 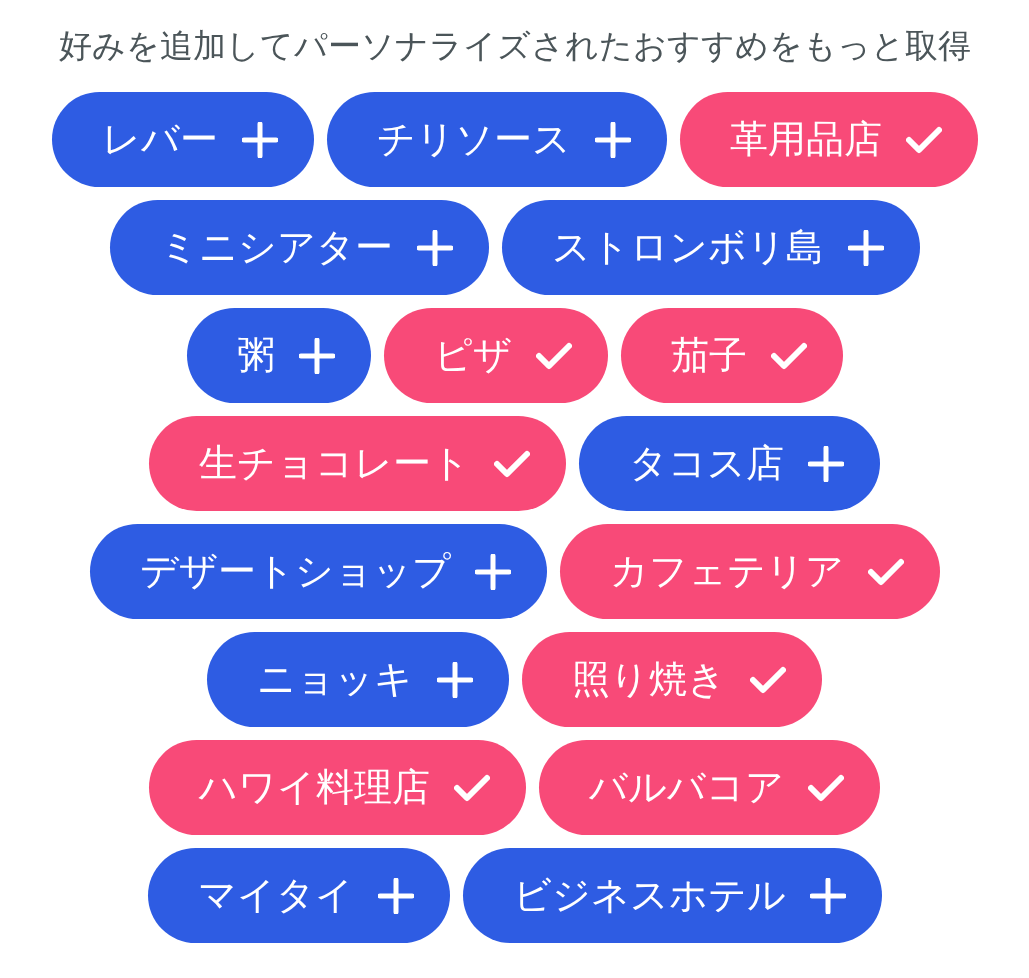 I want to click on preference-chip: カフェテリア, so click(x=749, y=571).